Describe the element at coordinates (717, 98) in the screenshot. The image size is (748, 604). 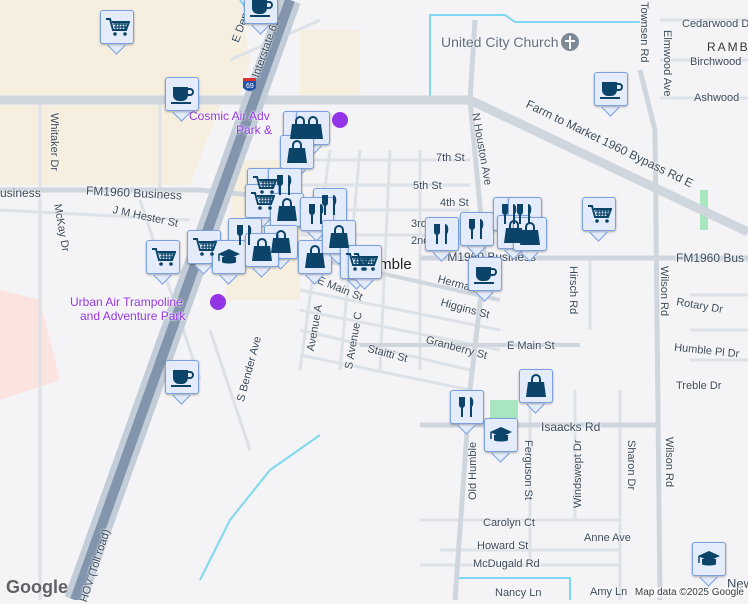
I see `street-ashwood: Ashwood` at that location.